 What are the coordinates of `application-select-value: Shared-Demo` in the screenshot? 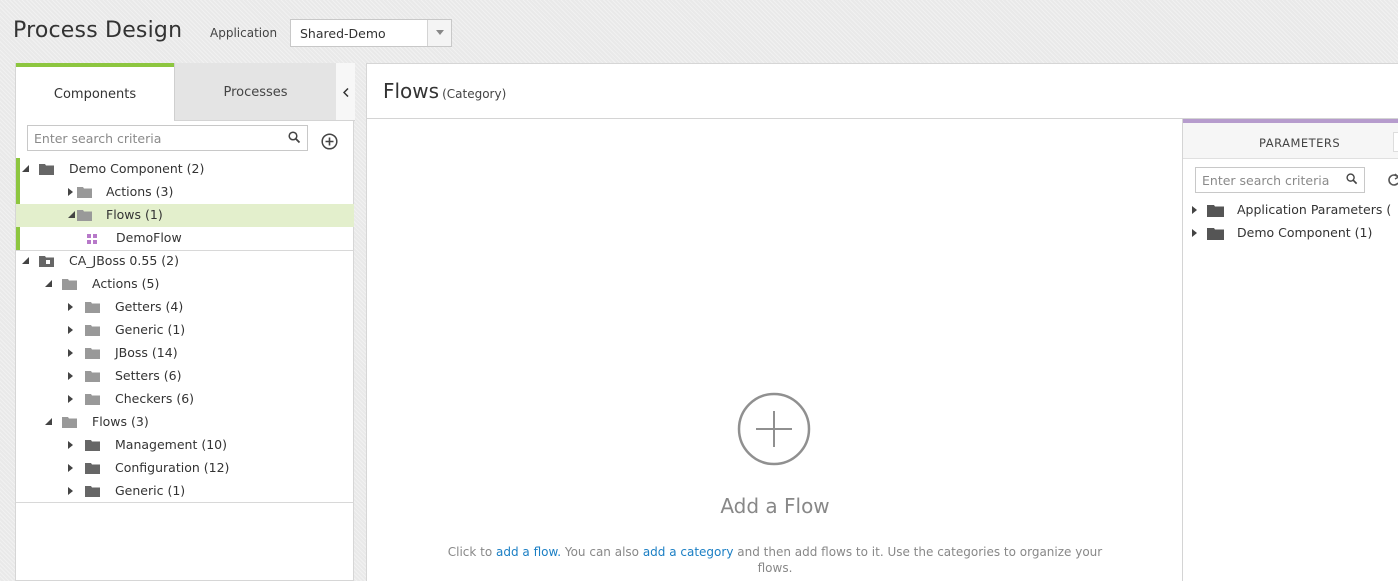 It's located at (343, 33).